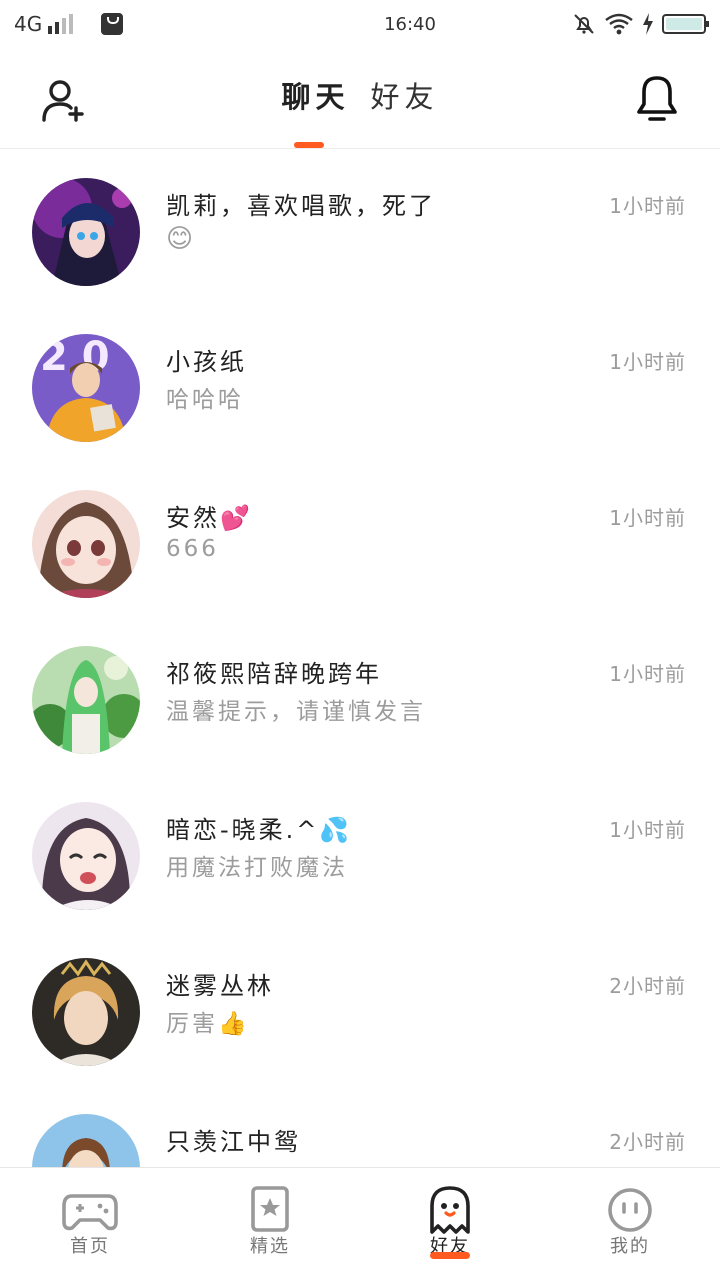  What do you see at coordinates (205, 400) in the screenshot?
I see `chat-message: 哈哈哈` at bounding box center [205, 400].